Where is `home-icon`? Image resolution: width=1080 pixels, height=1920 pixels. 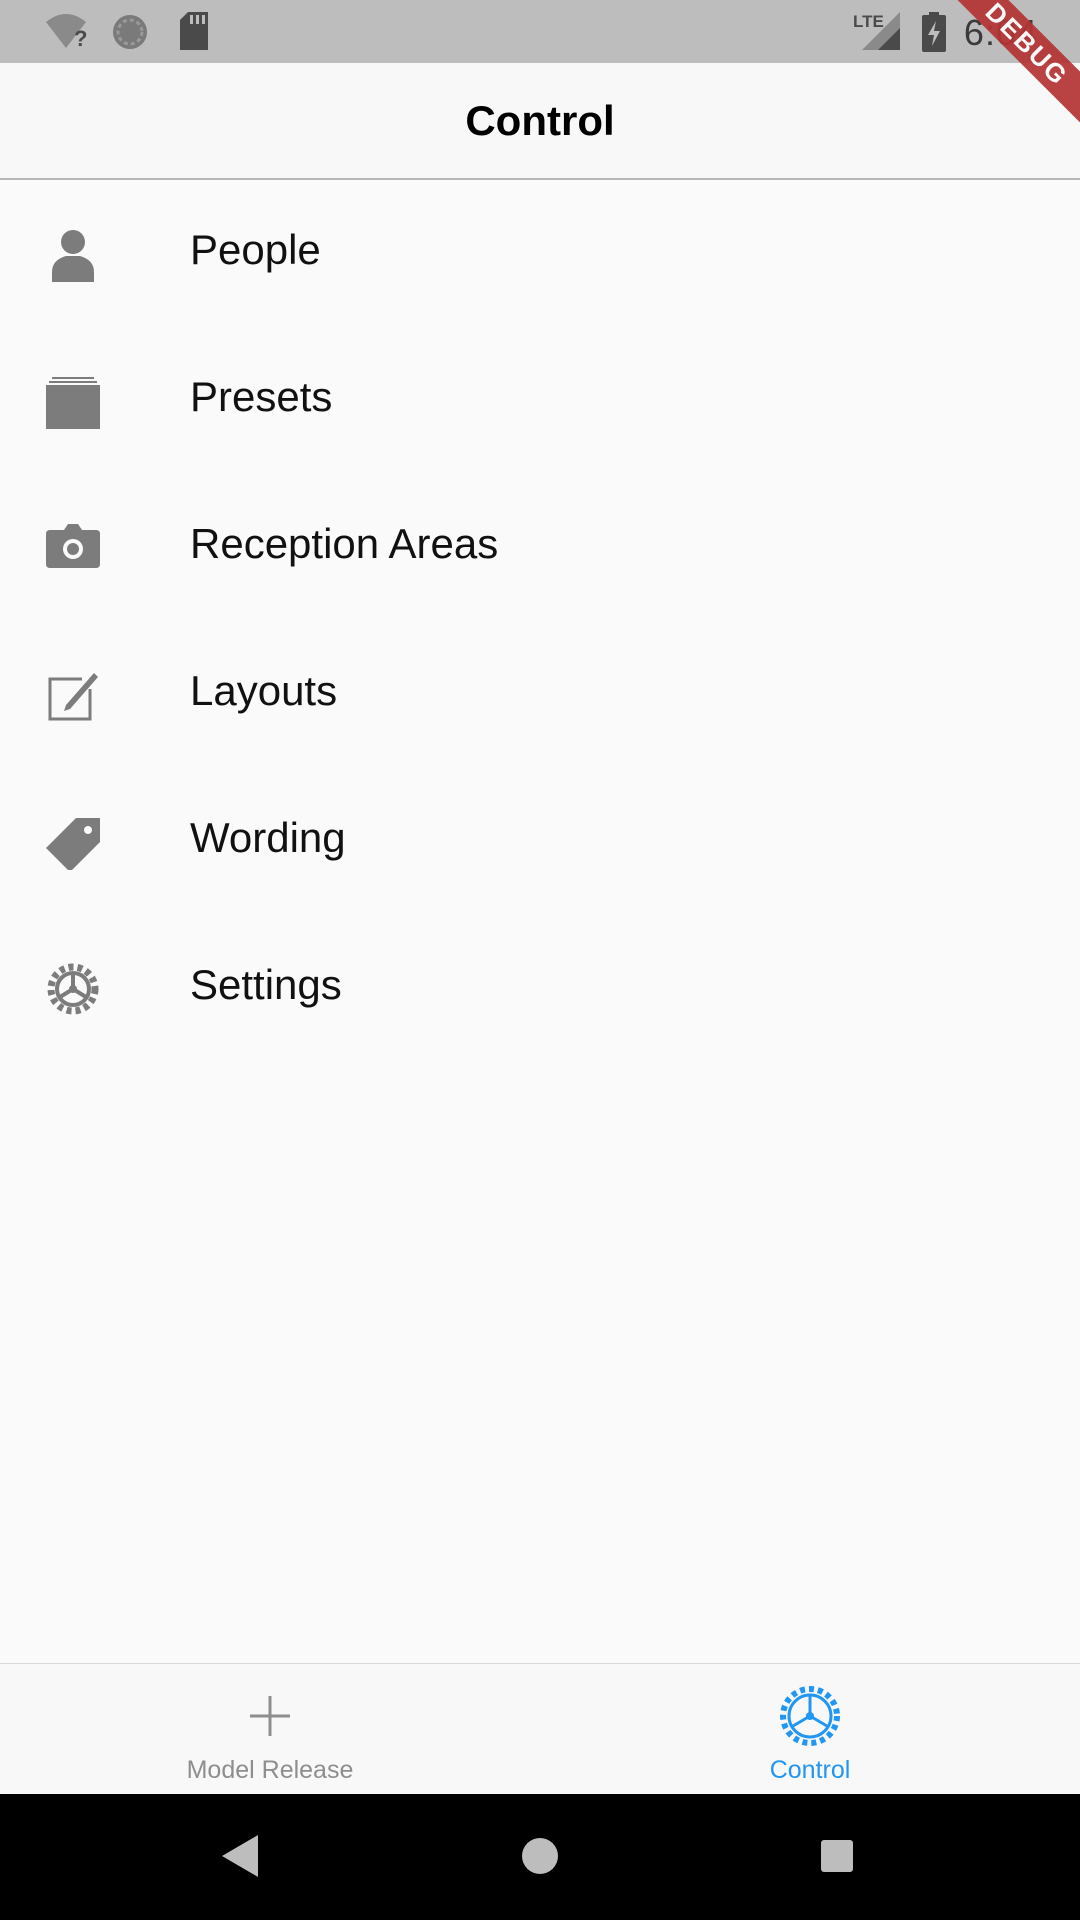 home-icon is located at coordinates (540, 1857).